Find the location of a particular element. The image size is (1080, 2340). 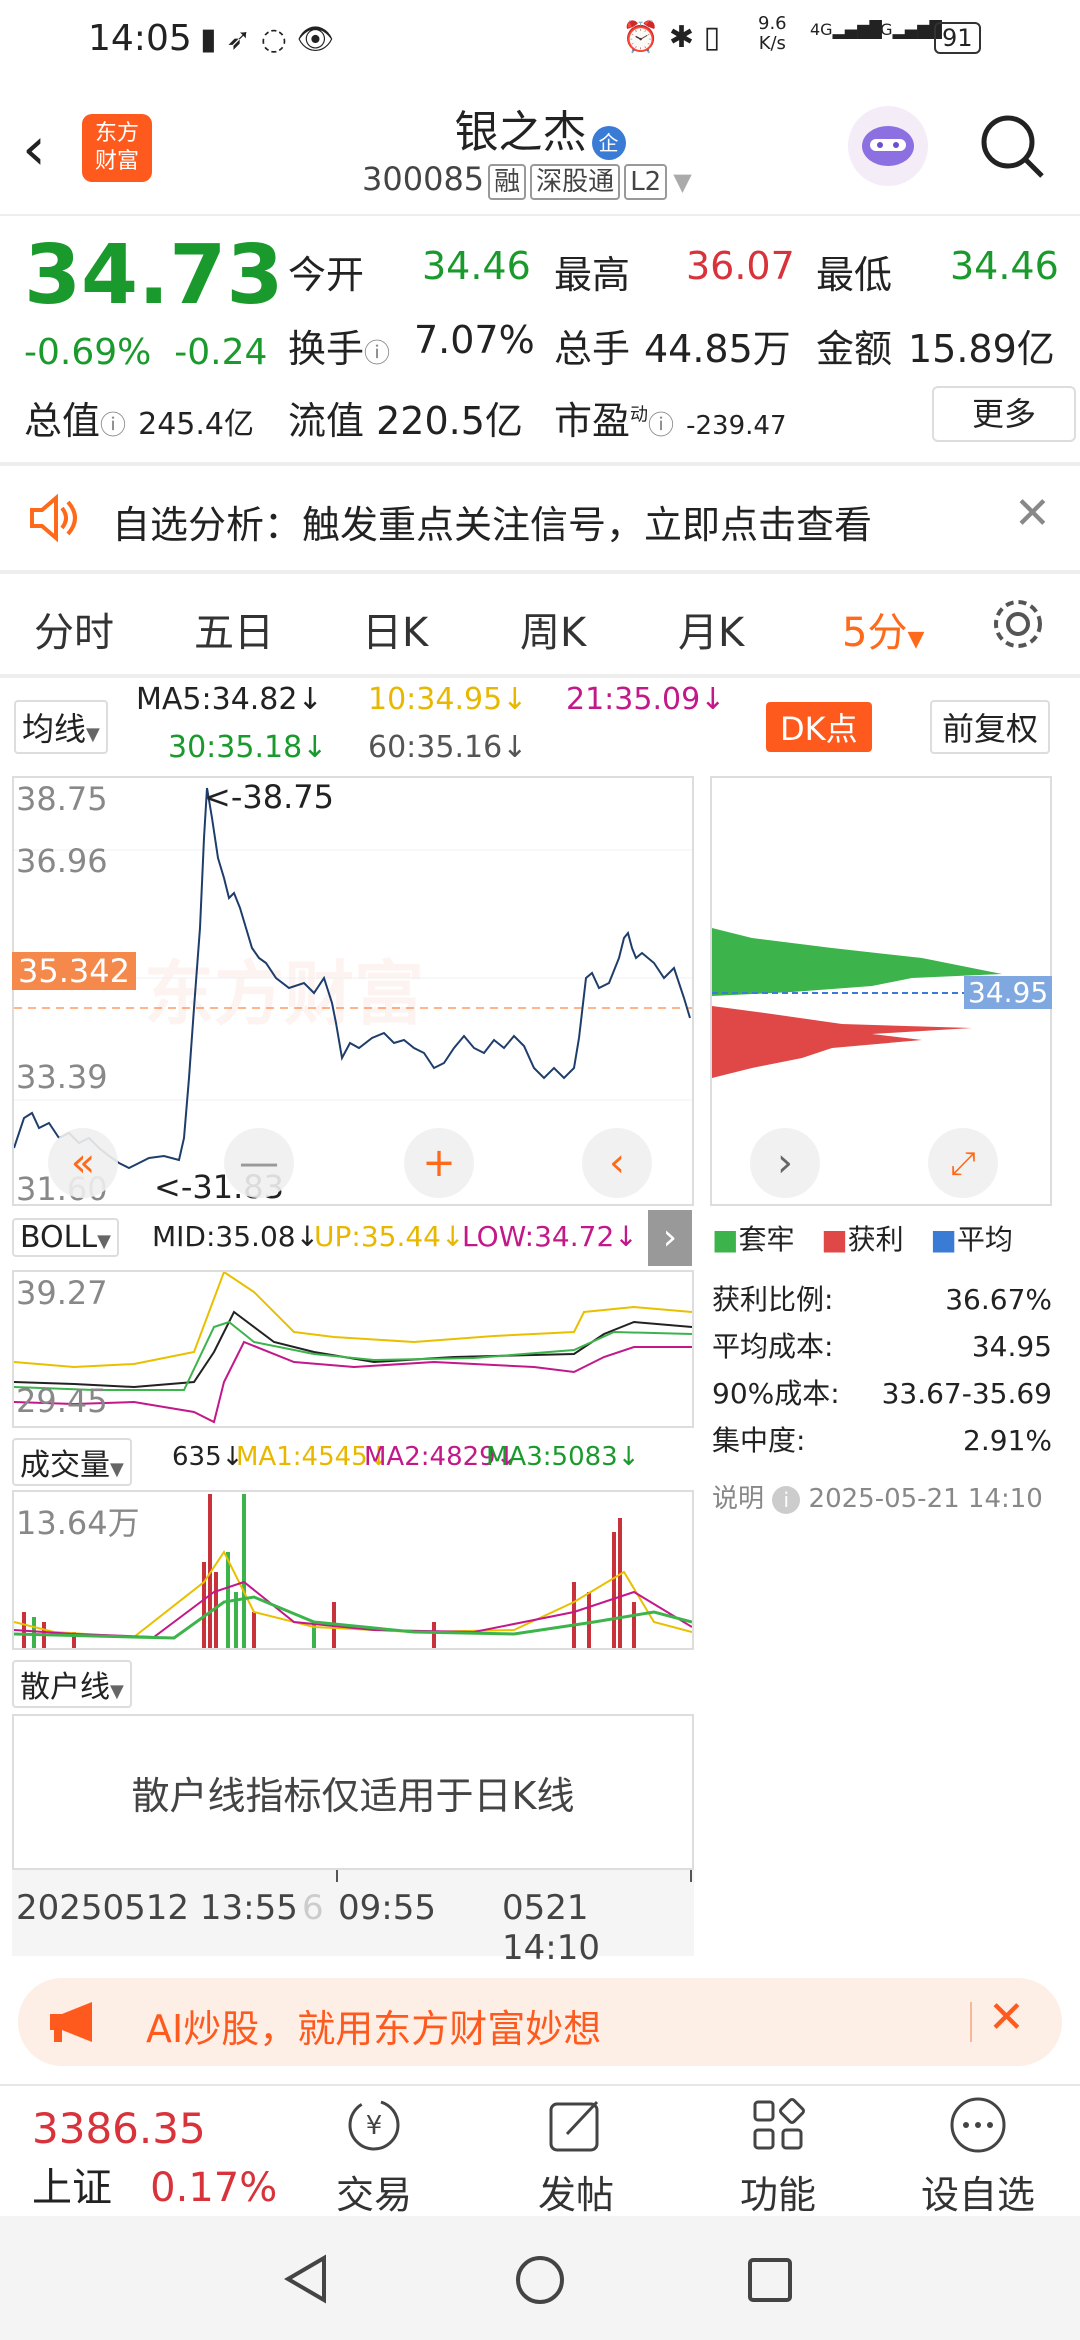

y-label-3: 33.39 is located at coordinates (62, 1077).